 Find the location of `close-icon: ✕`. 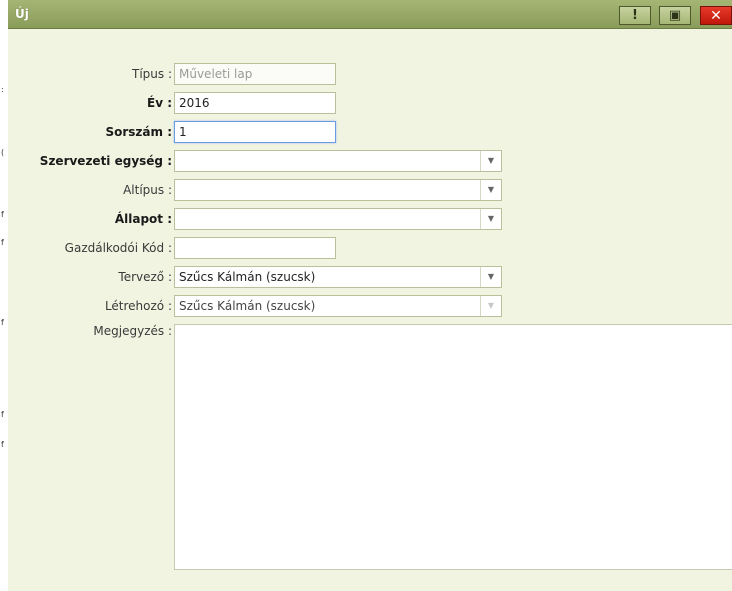

close-icon: ✕ is located at coordinates (716, 15).